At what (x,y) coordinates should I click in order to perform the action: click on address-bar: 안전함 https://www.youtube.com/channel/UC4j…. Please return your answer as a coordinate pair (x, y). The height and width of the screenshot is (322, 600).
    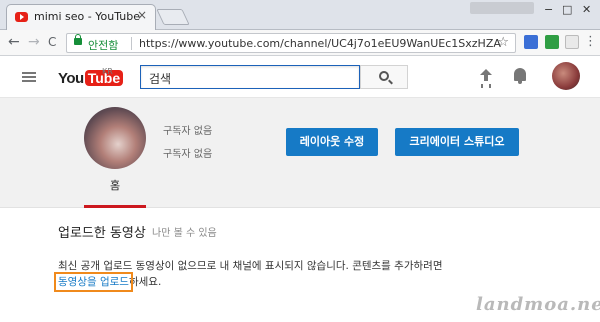
    Looking at the image, I should click on (291, 43).